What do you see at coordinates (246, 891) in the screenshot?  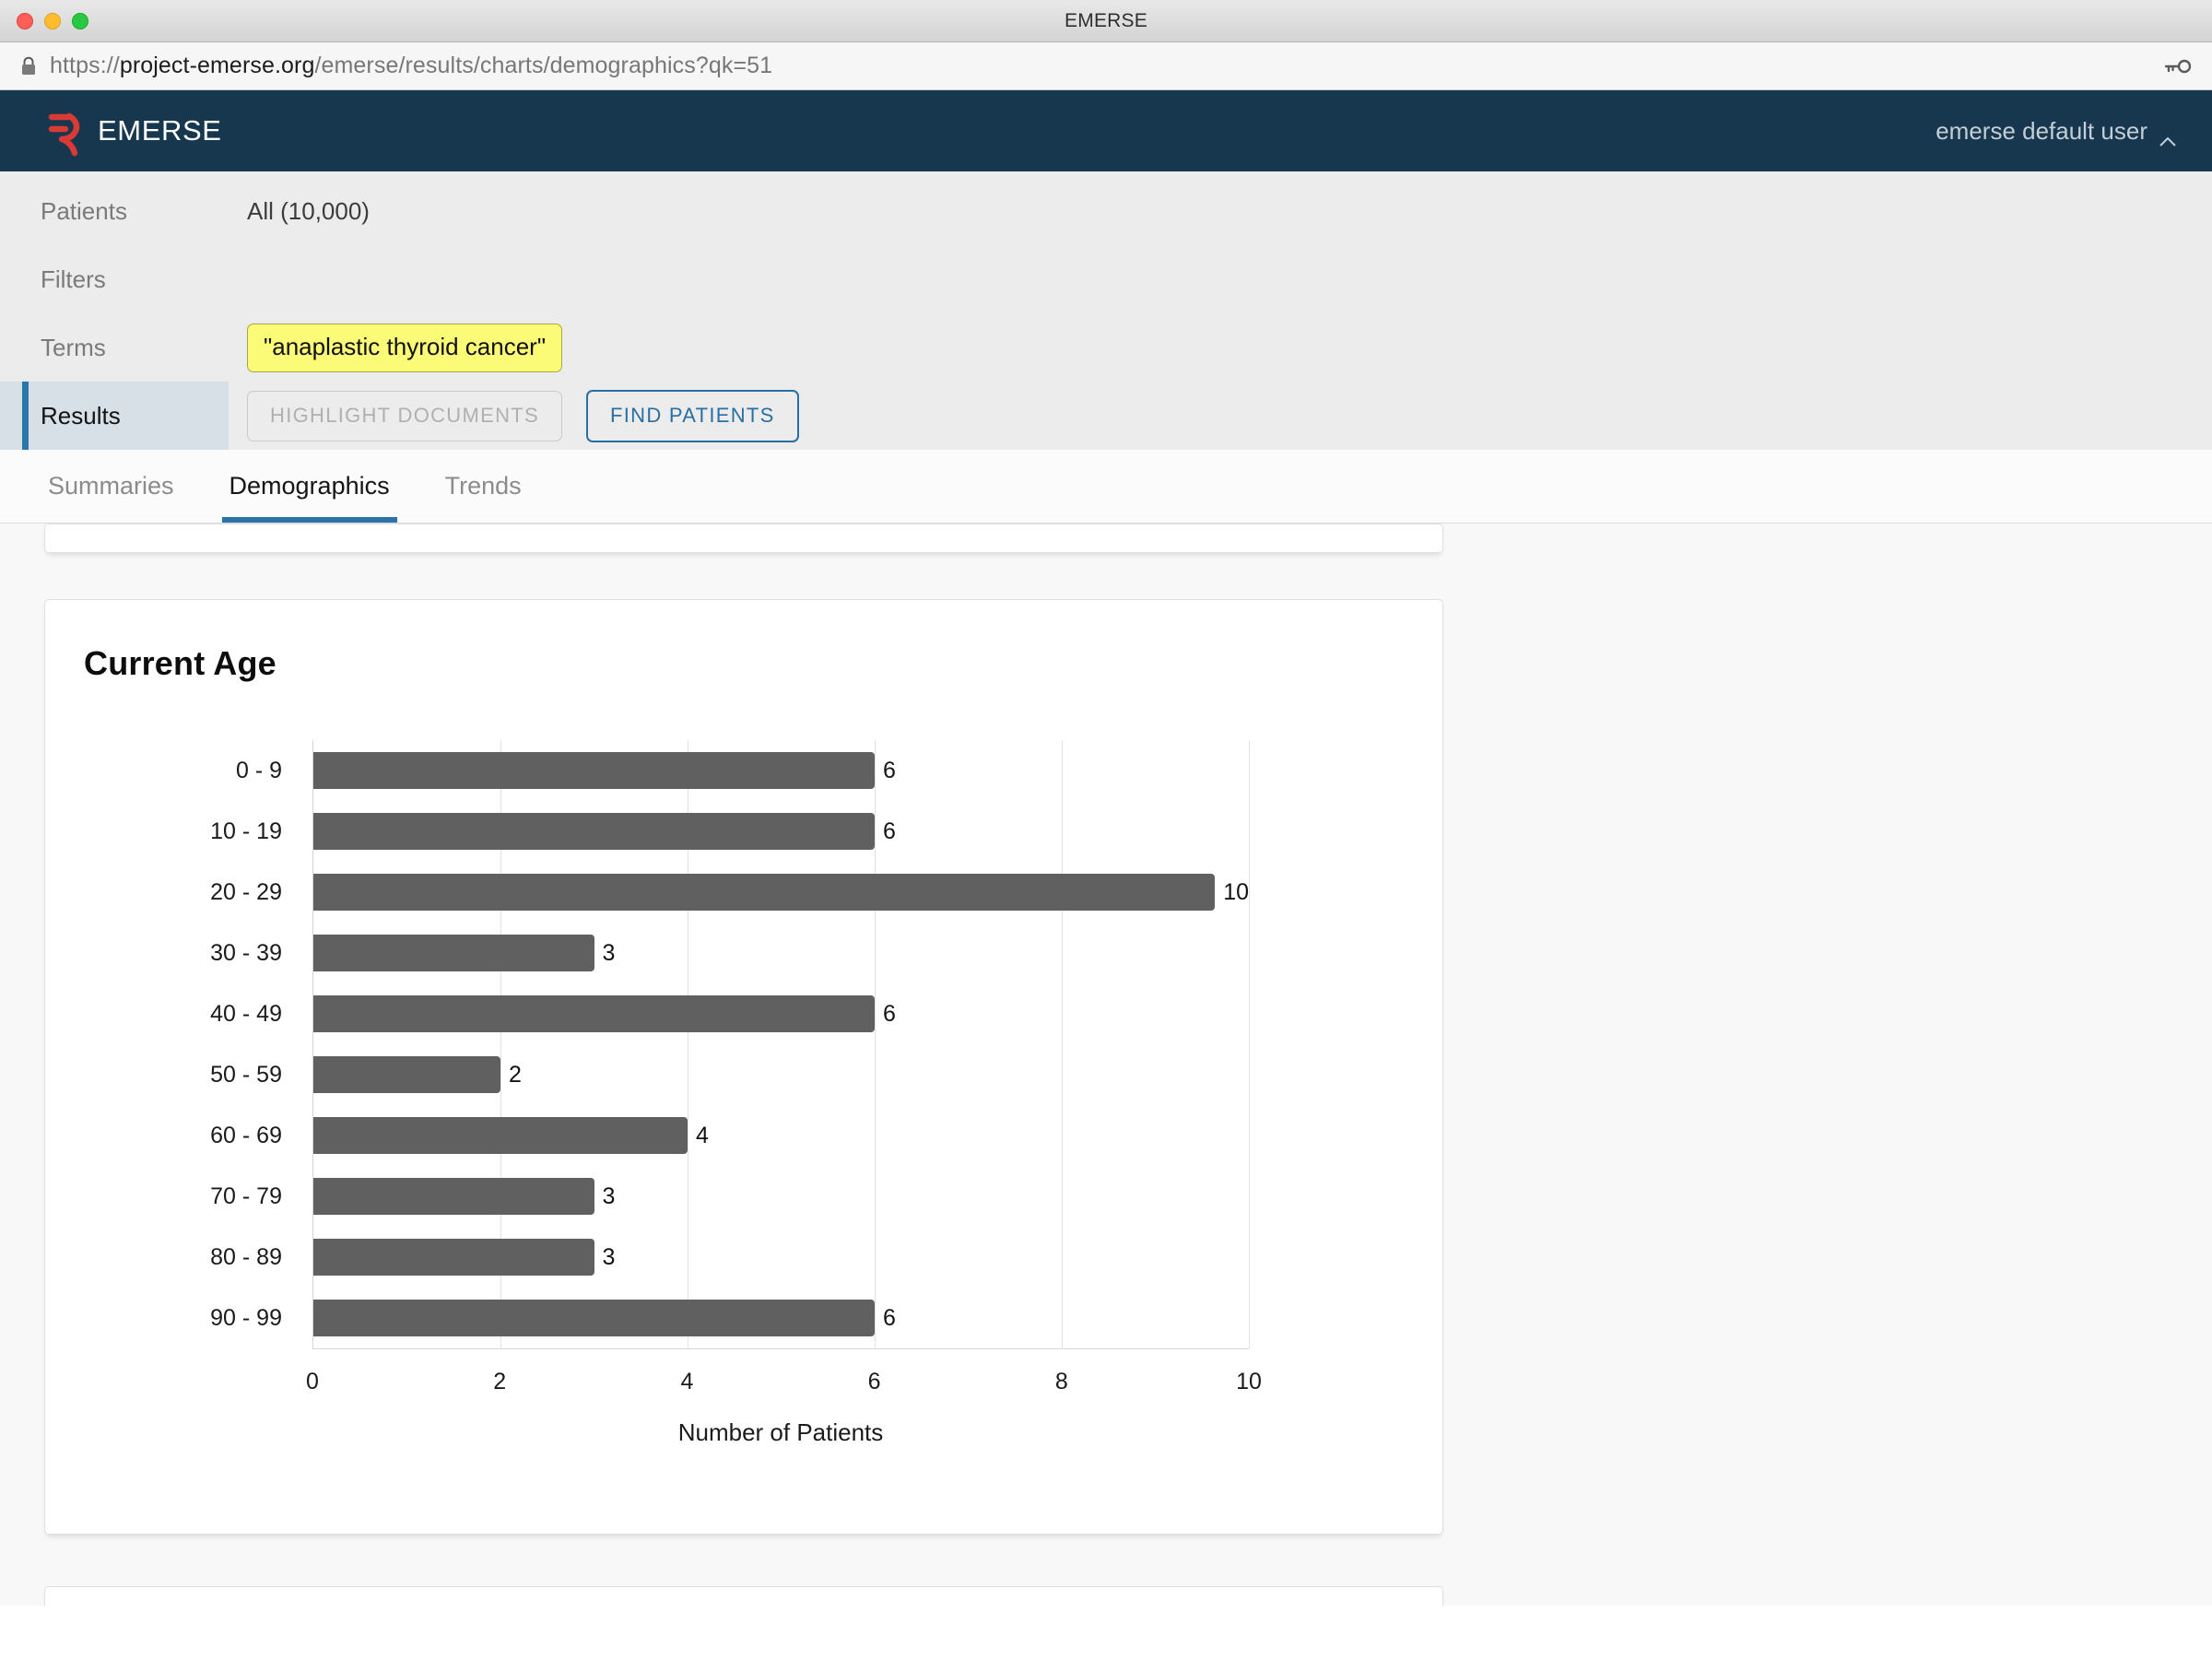 I see `chart-category-label: 20 - 29` at bounding box center [246, 891].